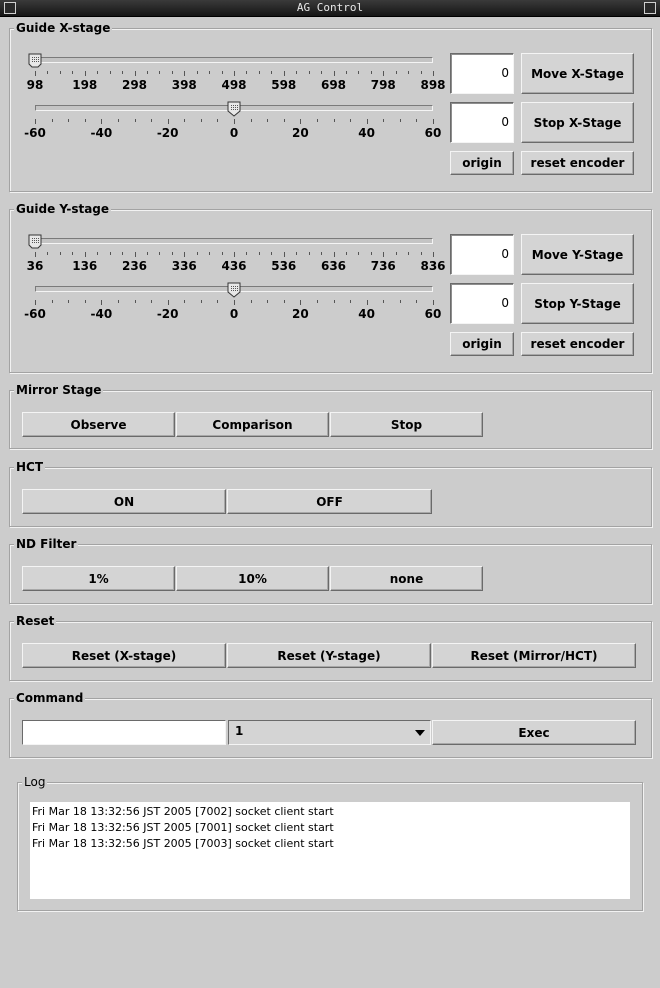 Image resolution: width=660 pixels, height=988 pixels. What do you see at coordinates (284, 266) in the screenshot?
I see `slider-tick-label: 536` at bounding box center [284, 266].